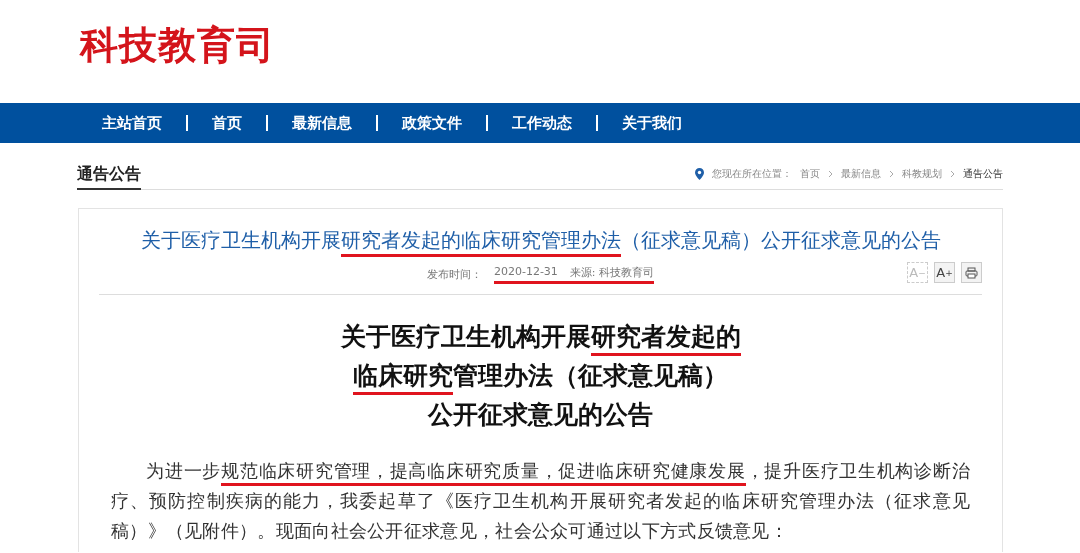 This screenshot has width=1080, height=553. I want to click on print-button, so click(971, 272).